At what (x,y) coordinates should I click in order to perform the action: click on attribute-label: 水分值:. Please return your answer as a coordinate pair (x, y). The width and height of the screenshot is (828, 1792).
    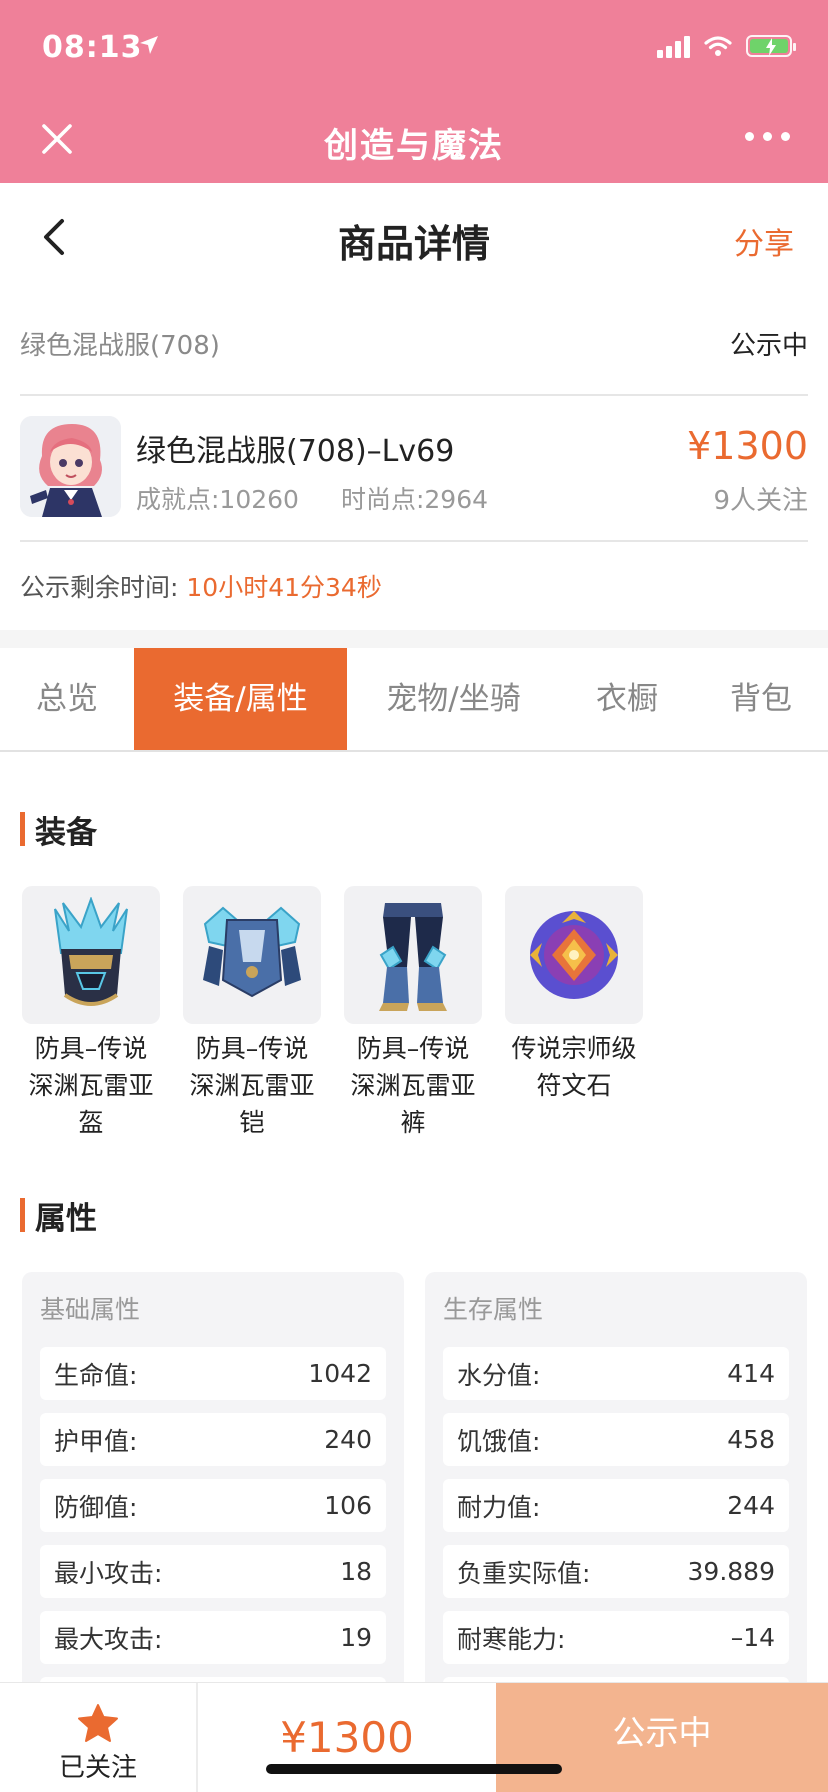
    Looking at the image, I should click on (499, 1375).